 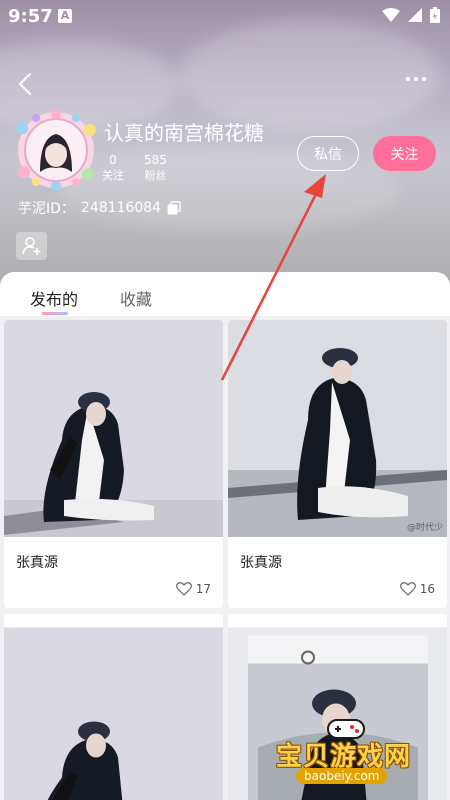 I want to click on post-likes: 16, so click(x=417, y=589).